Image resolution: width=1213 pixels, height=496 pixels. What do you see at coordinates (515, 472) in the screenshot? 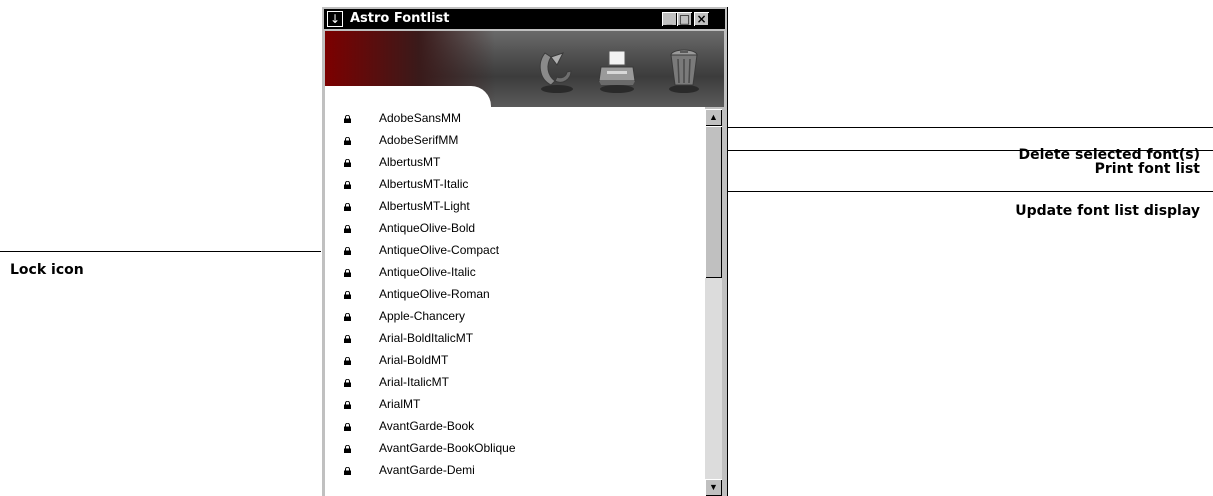
I see `list-item: AvantGarde-Demi` at bounding box center [515, 472].